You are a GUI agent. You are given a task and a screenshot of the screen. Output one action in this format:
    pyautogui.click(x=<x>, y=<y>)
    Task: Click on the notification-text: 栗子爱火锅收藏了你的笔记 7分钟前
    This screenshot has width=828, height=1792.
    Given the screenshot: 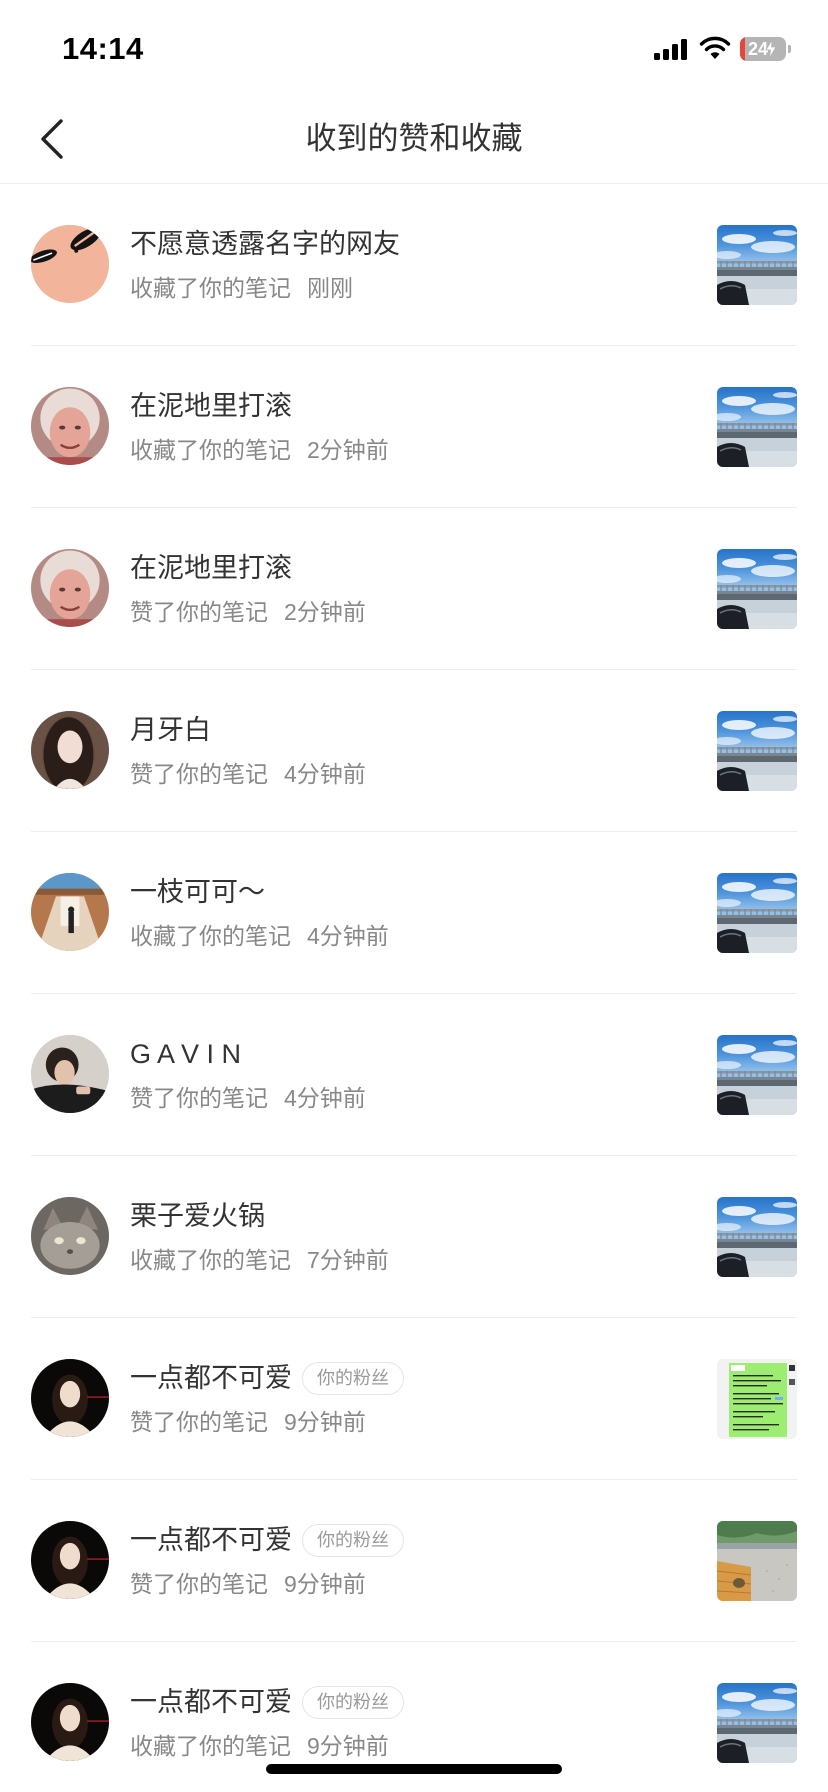 What is the action you would take?
    pyautogui.click(x=415, y=1237)
    